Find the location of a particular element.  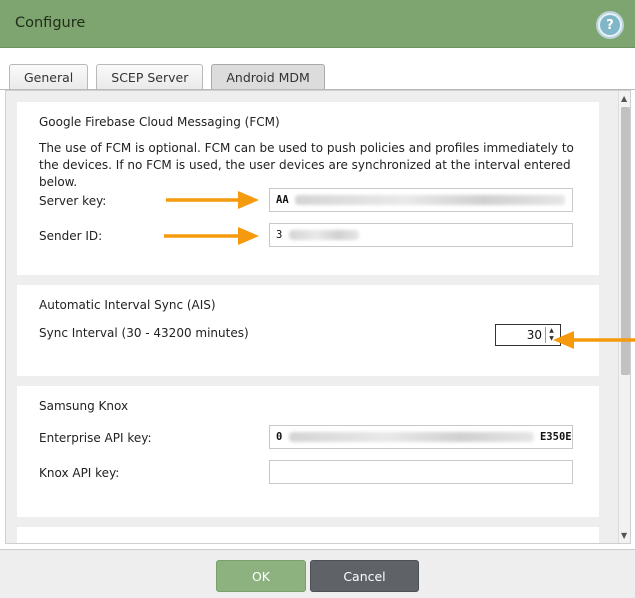

ok-button: OK is located at coordinates (261, 576).